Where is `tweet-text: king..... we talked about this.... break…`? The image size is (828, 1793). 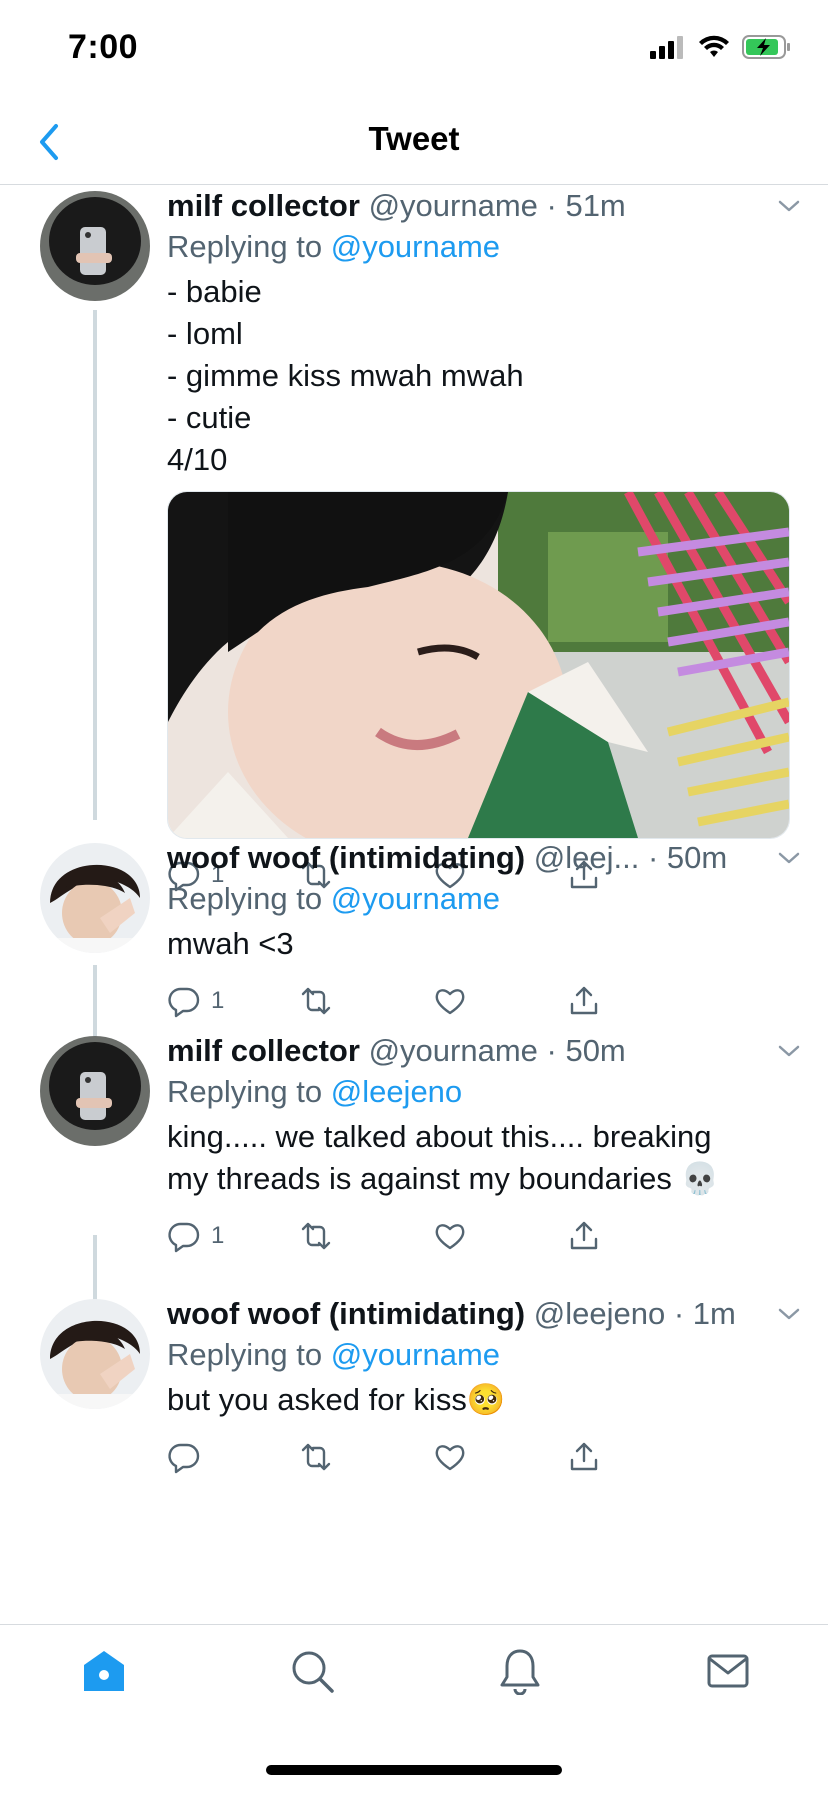 tweet-text: king..... we talked about this.... break… is located at coordinates (443, 1157).